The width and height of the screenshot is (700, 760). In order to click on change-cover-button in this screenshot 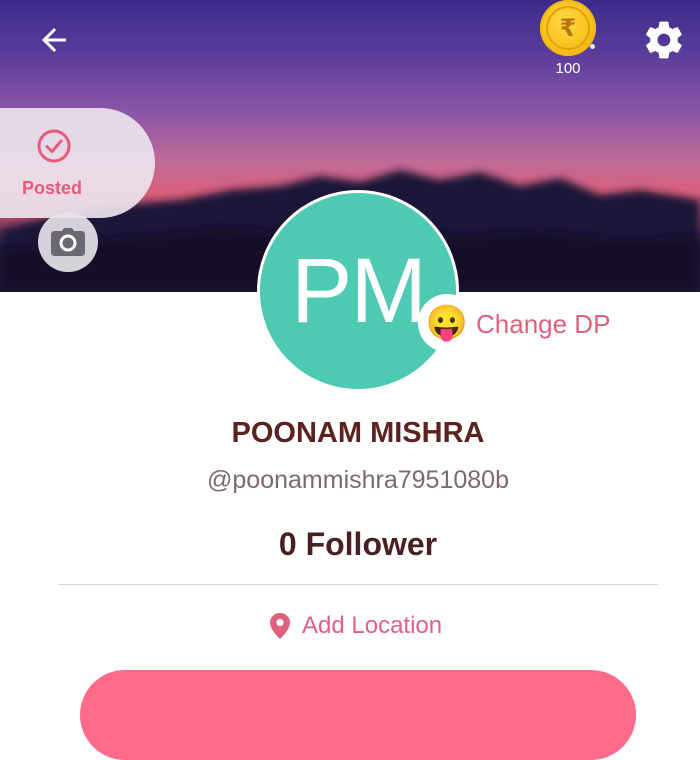, I will do `click(68, 242)`.